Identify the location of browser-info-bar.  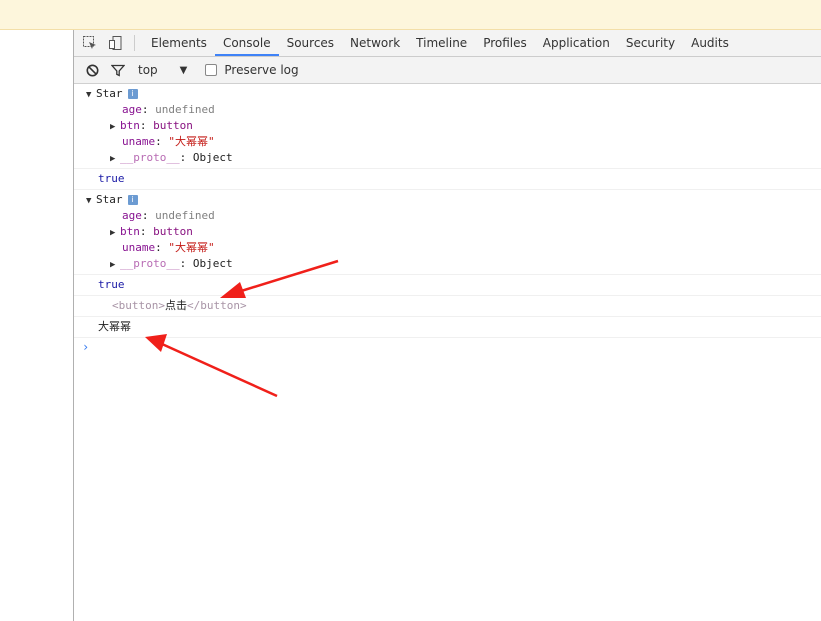
(410, 15).